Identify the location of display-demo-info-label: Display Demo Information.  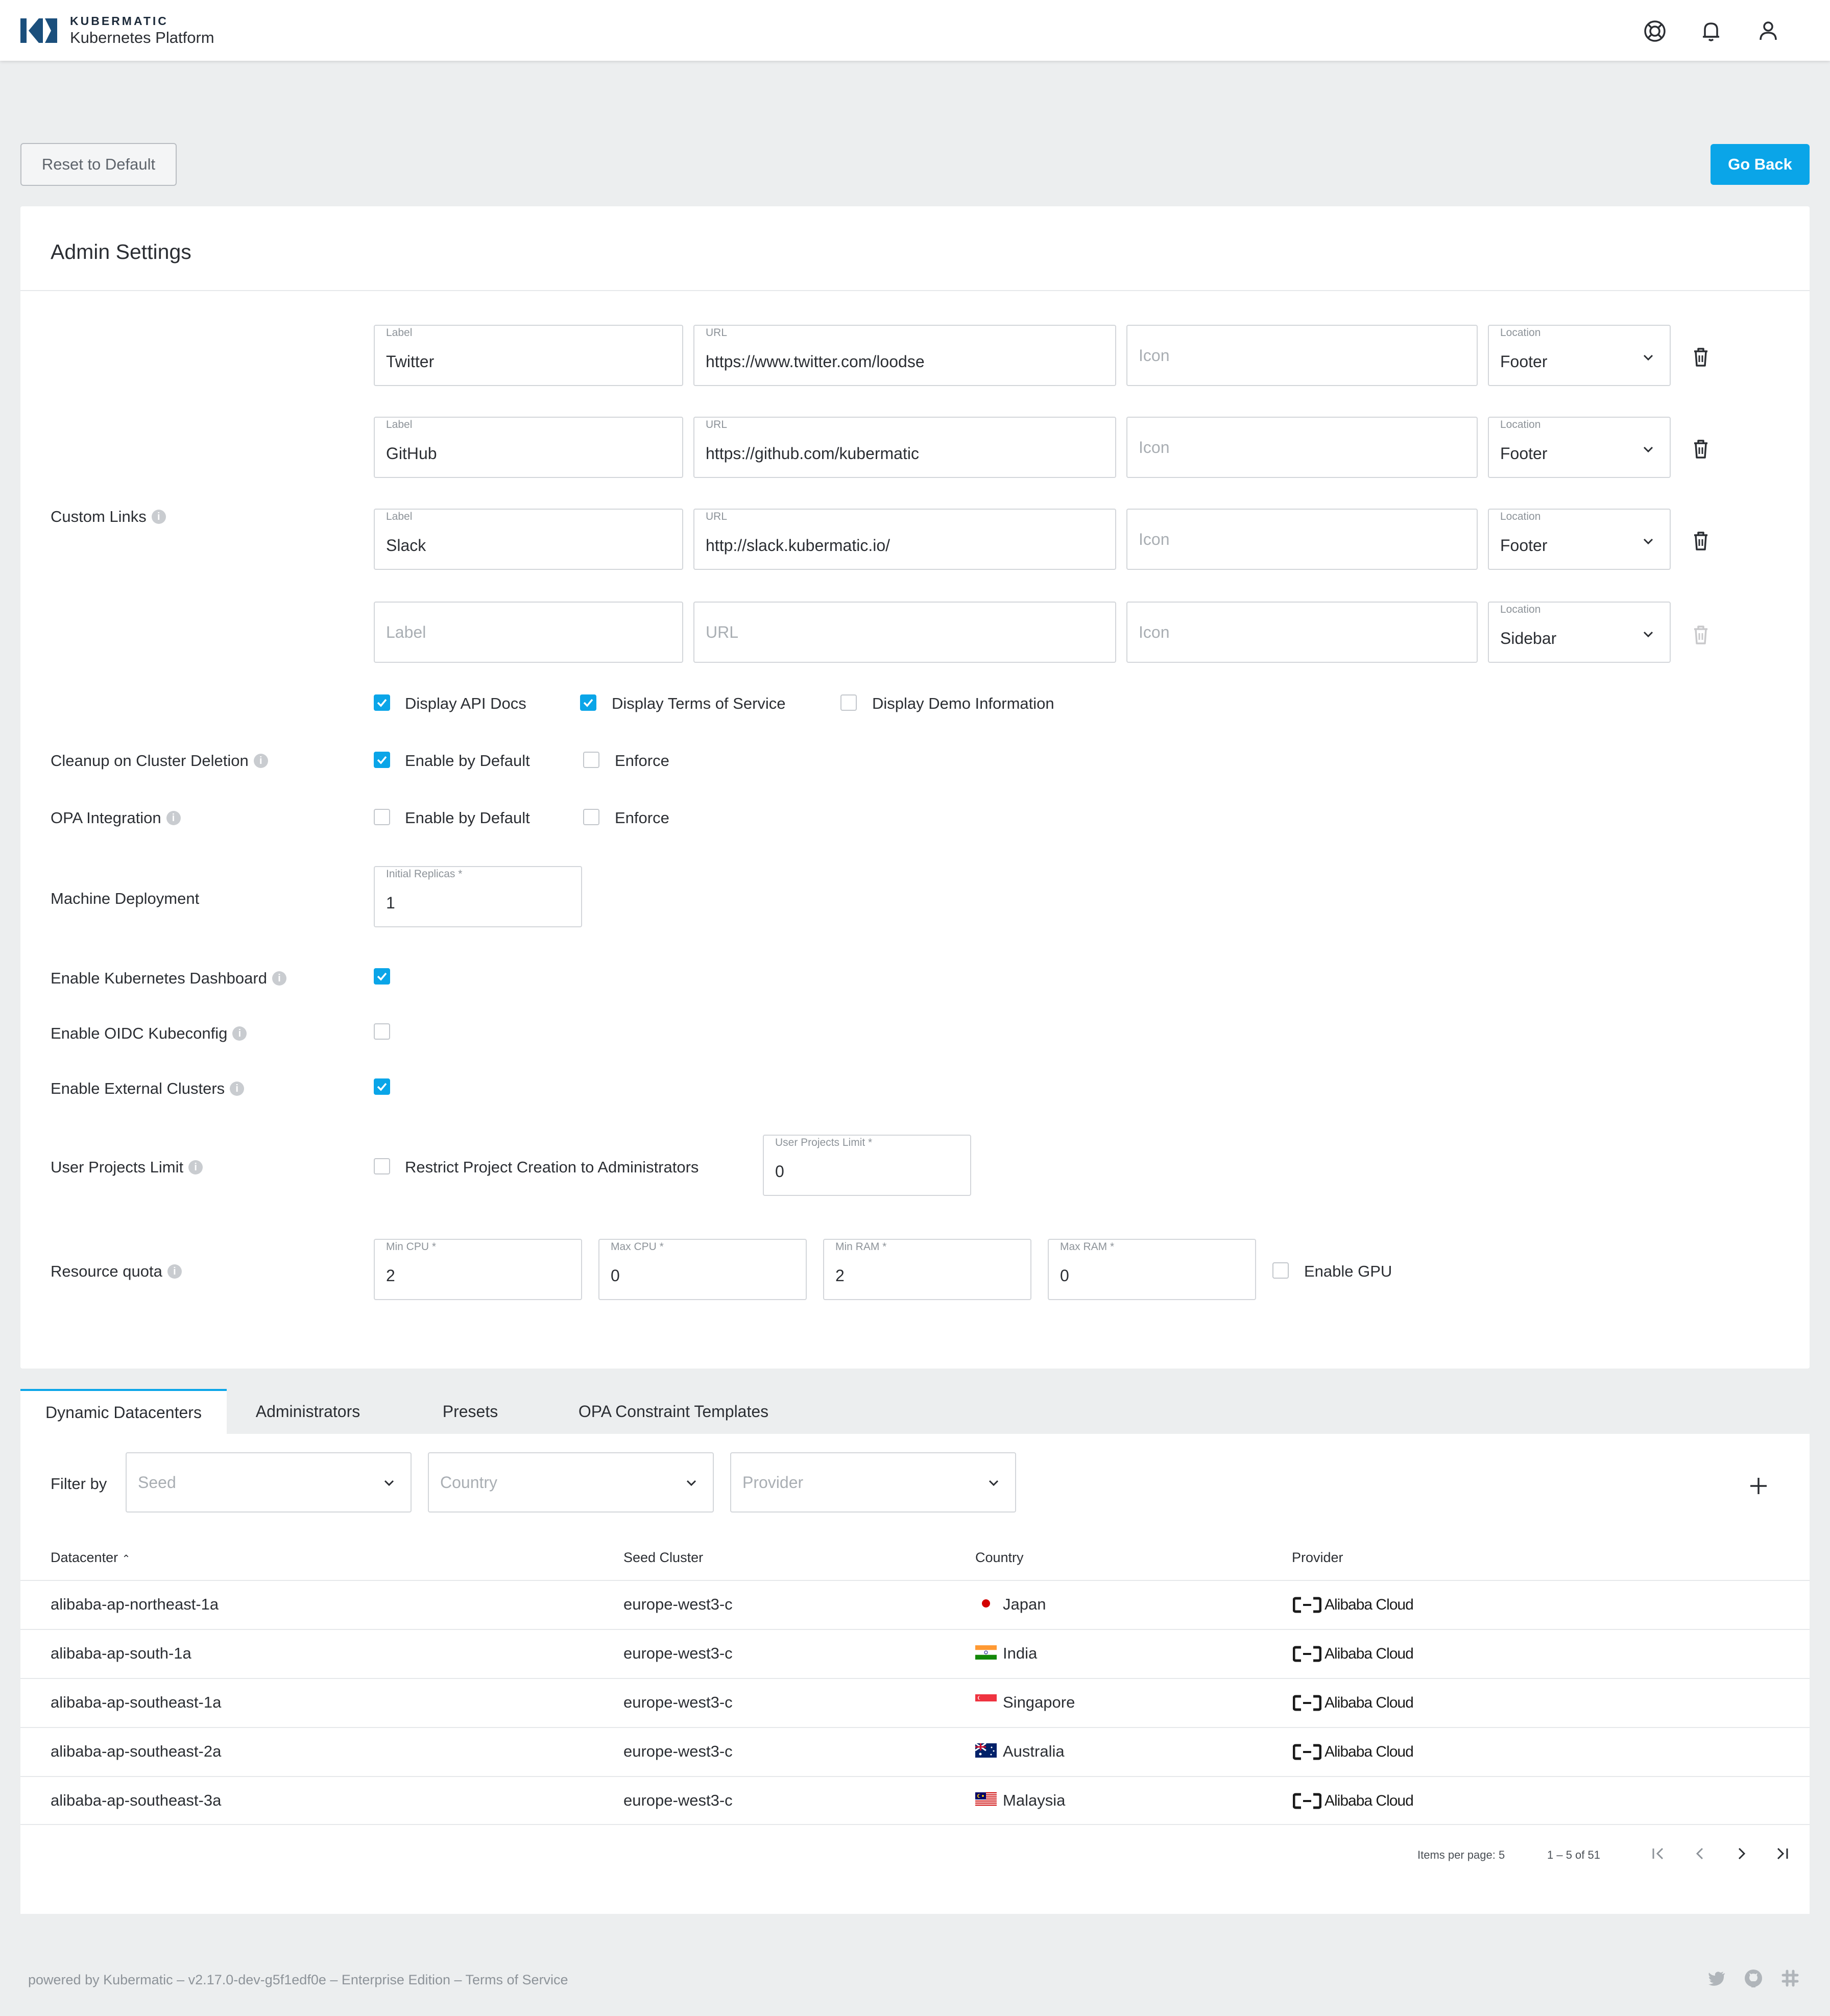
(963, 703).